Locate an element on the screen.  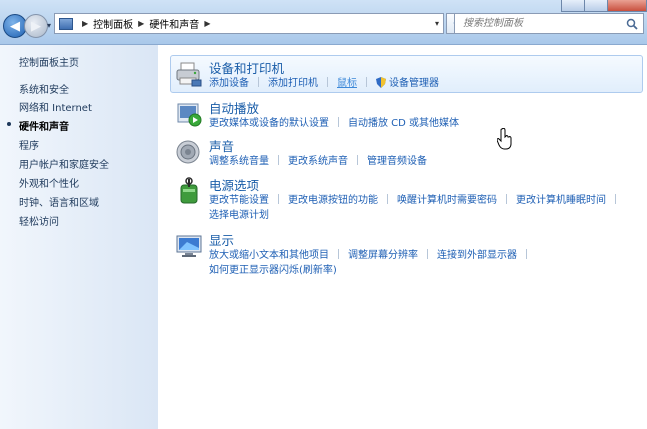
power-options-links-row2: 选择电源计划 is located at coordinates (239, 213).